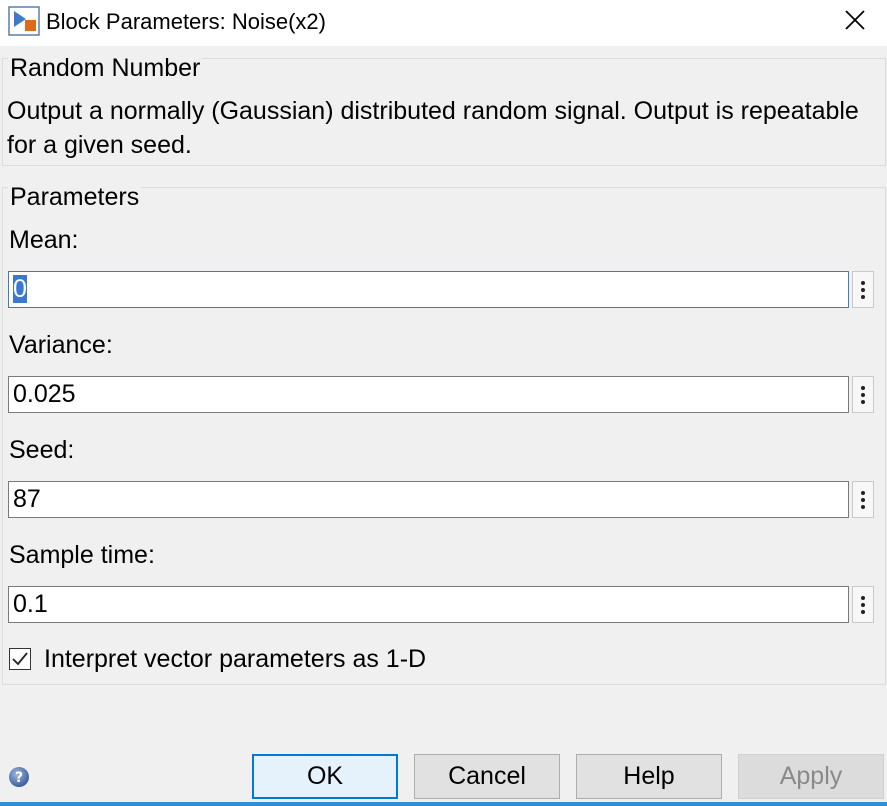  I want to click on simulink-block-icon, so click(24, 21).